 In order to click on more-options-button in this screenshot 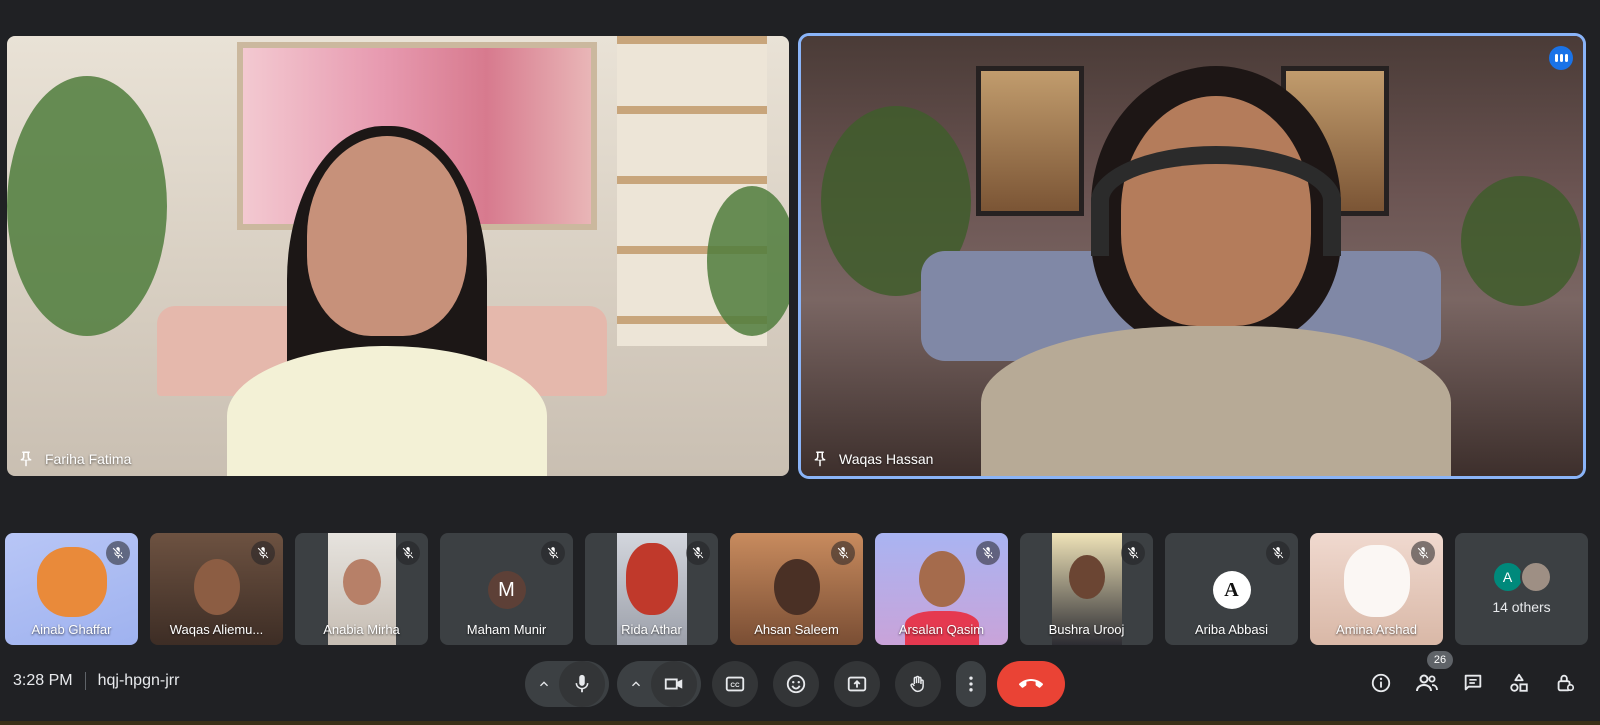, I will do `click(971, 684)`.